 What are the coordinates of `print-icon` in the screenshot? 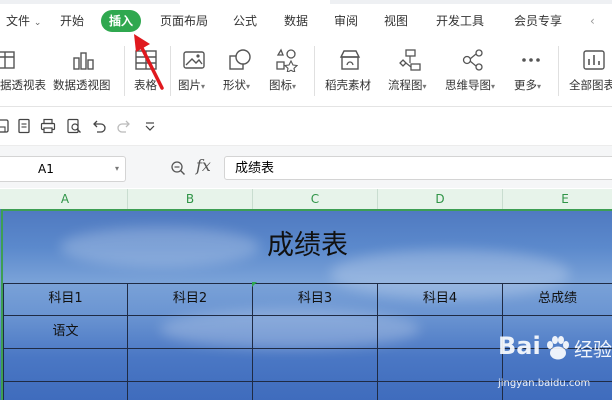 It's located at (48, 126).